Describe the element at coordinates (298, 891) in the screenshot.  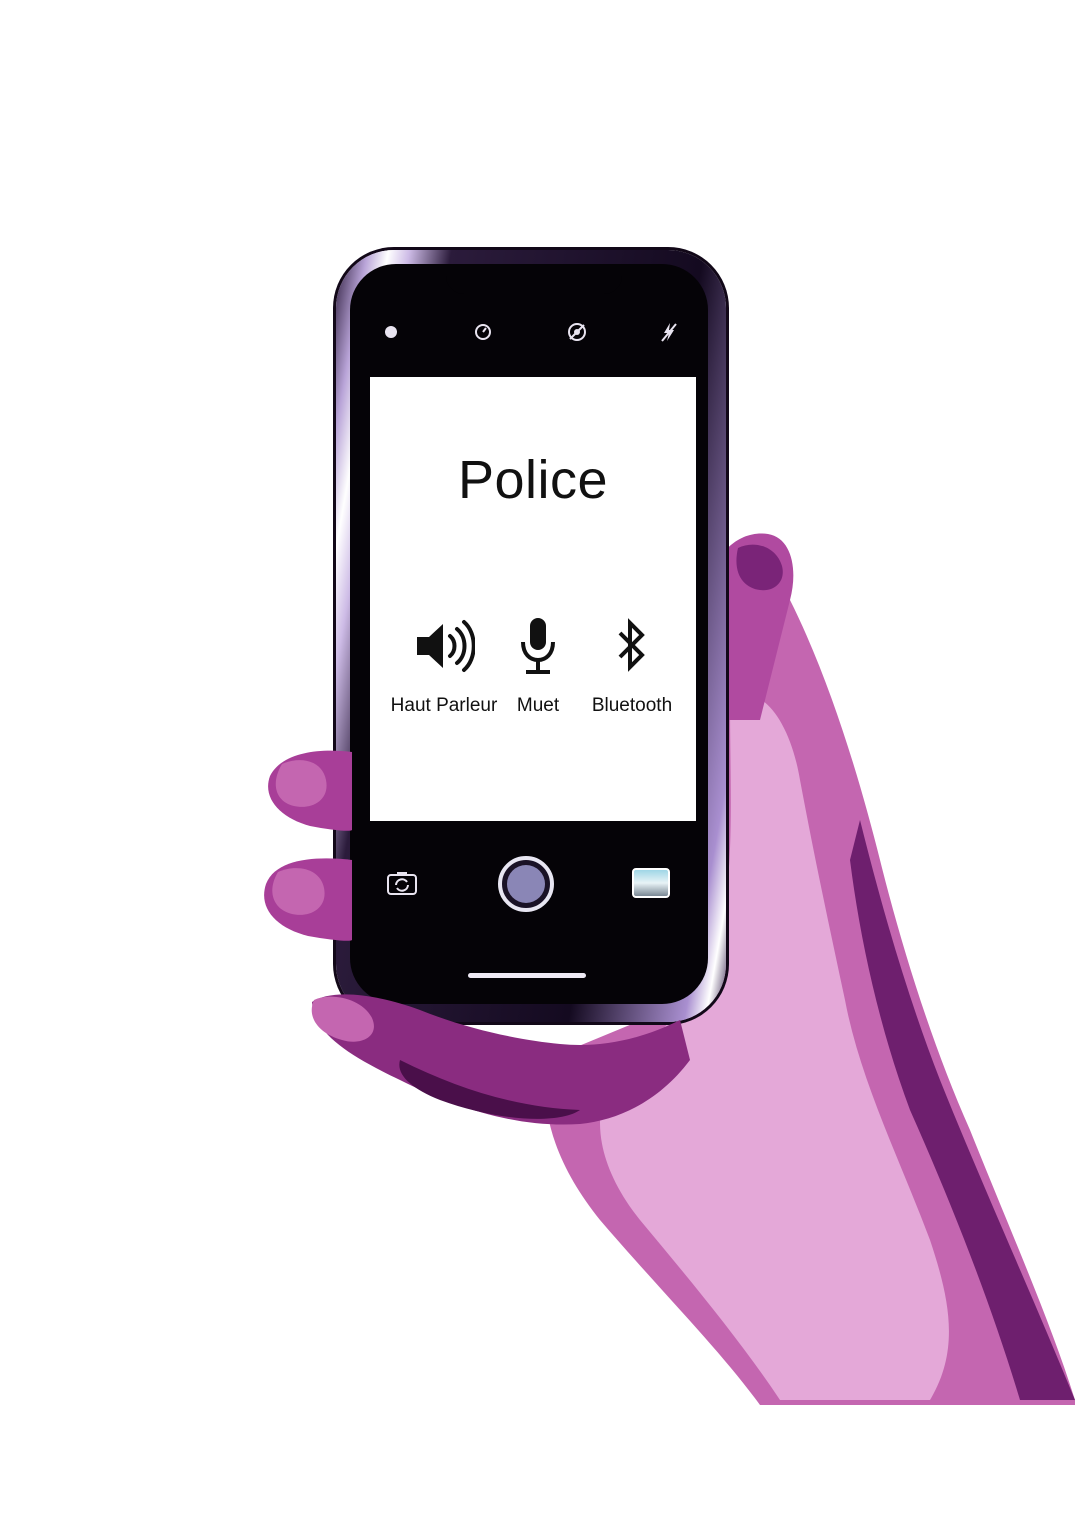
I see `finger-middle-tip` at that location.